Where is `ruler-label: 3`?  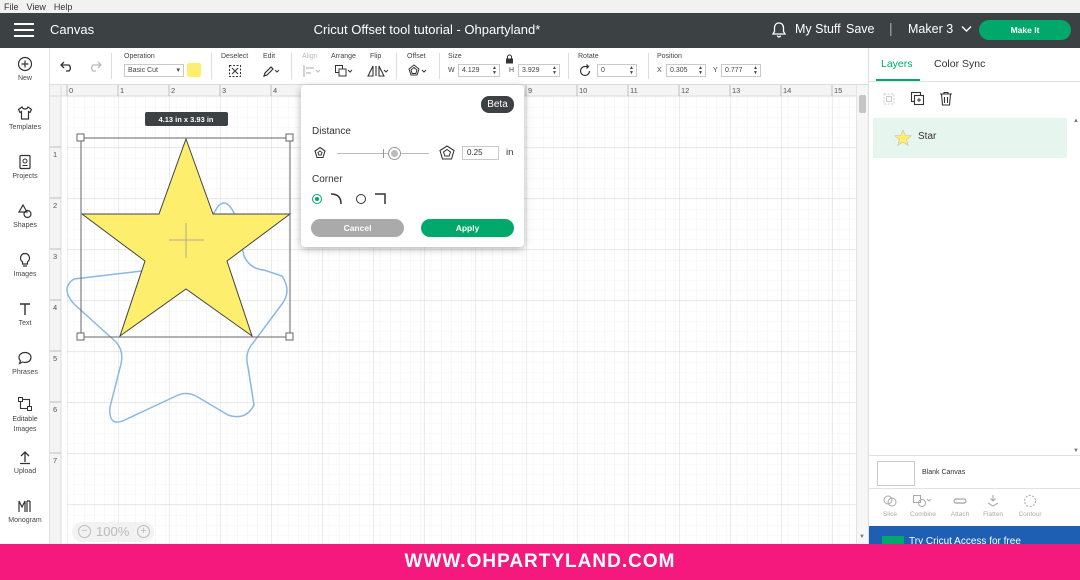
ruler-label: 3 is located at coordinates (224, 90).